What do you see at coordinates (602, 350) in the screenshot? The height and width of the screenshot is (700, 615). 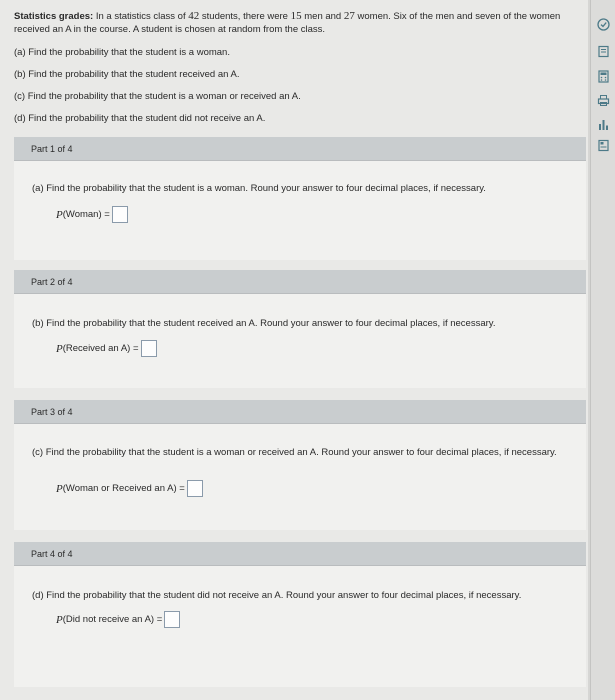 I see `tool-sidebar` at bounding box center [602, 350].